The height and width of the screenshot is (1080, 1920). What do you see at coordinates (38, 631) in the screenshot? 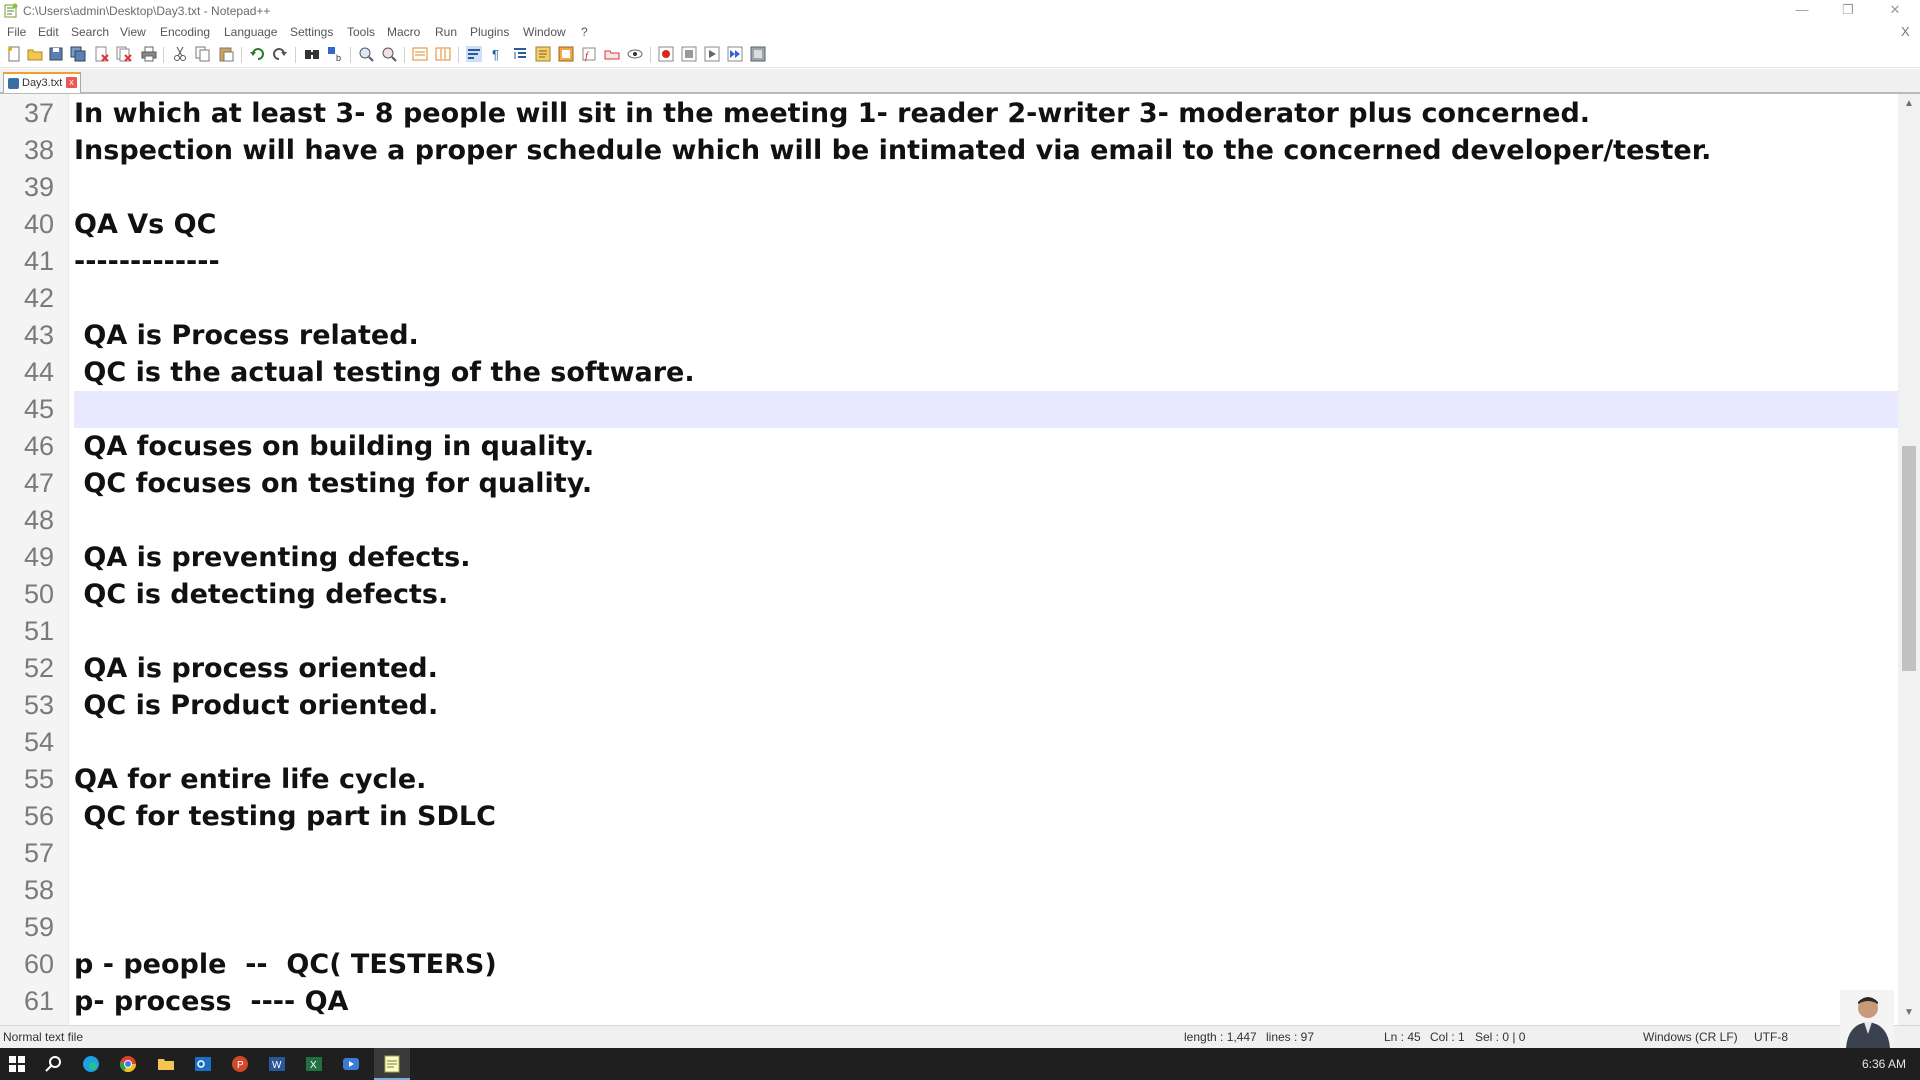
I see `line-number: 51` at bounding box center [38, 631].